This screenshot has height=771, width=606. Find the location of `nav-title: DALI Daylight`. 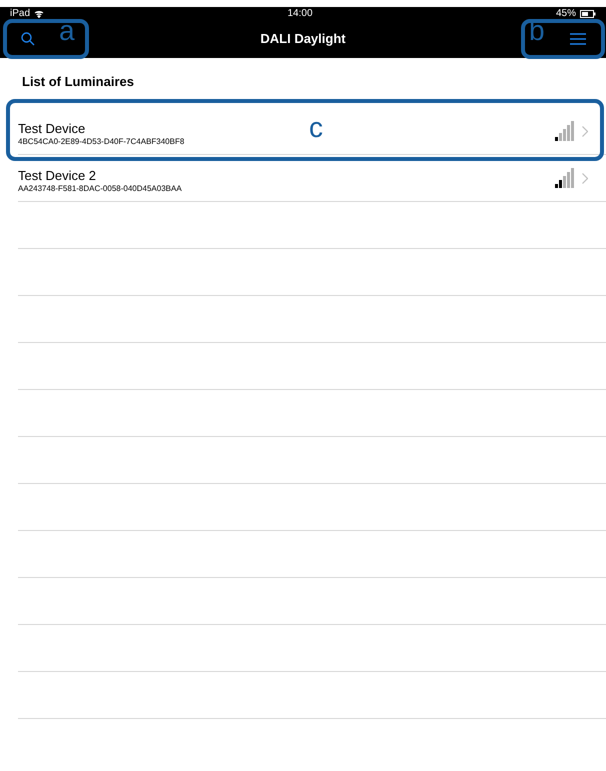

nav-title: DALI Daylight is located at coordinates (303, 39).